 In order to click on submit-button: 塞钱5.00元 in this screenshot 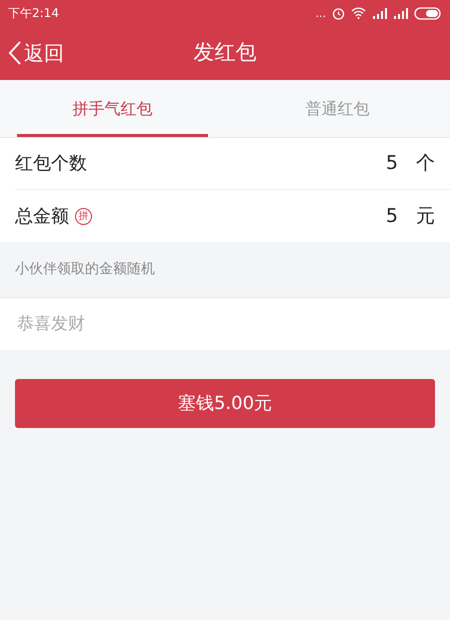, I will do `click(225, 403)`.